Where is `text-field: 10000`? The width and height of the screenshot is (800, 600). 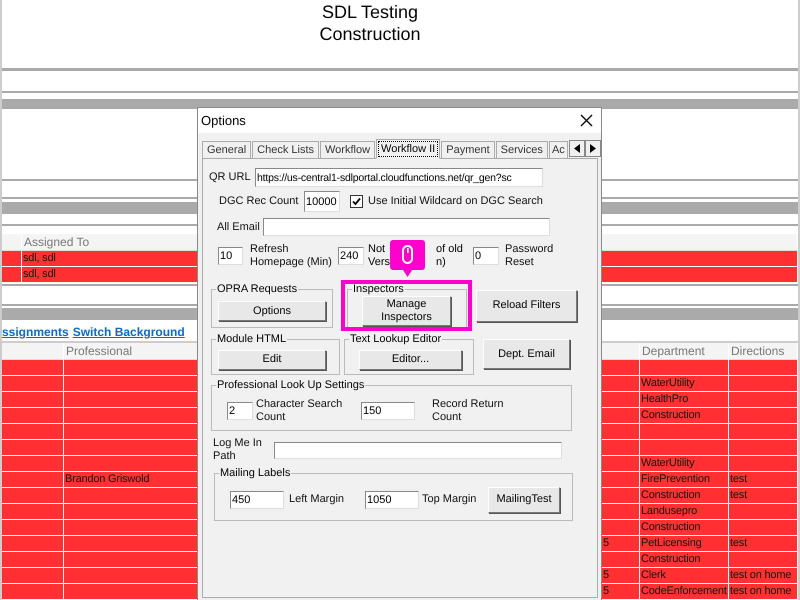
text-field: 10000 is located at coordinates (322, 201).